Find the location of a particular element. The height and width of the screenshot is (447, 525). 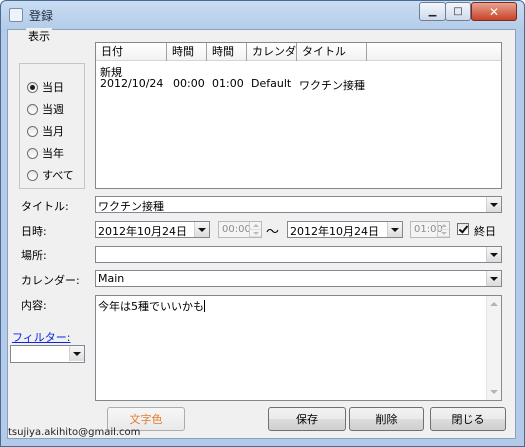

title-combobox: ワクチン接種 is located at coordinates (298, 204).